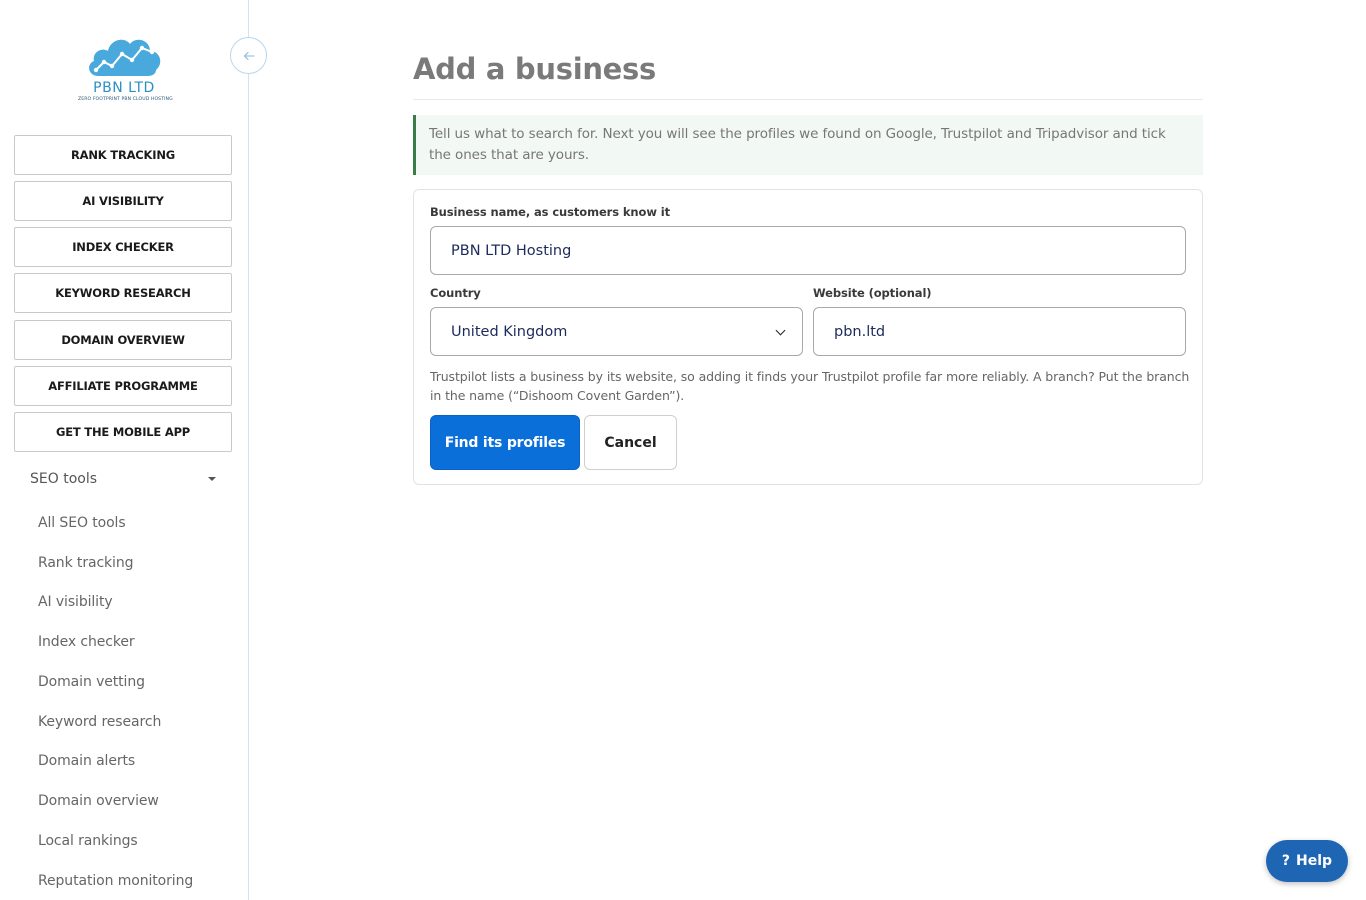 The width and height of the screenshot is (1366, 900). Describe the element at coordinates (550, 212) in the screenshot. I see `business-name-label: Business name, as customers know it` at that location.